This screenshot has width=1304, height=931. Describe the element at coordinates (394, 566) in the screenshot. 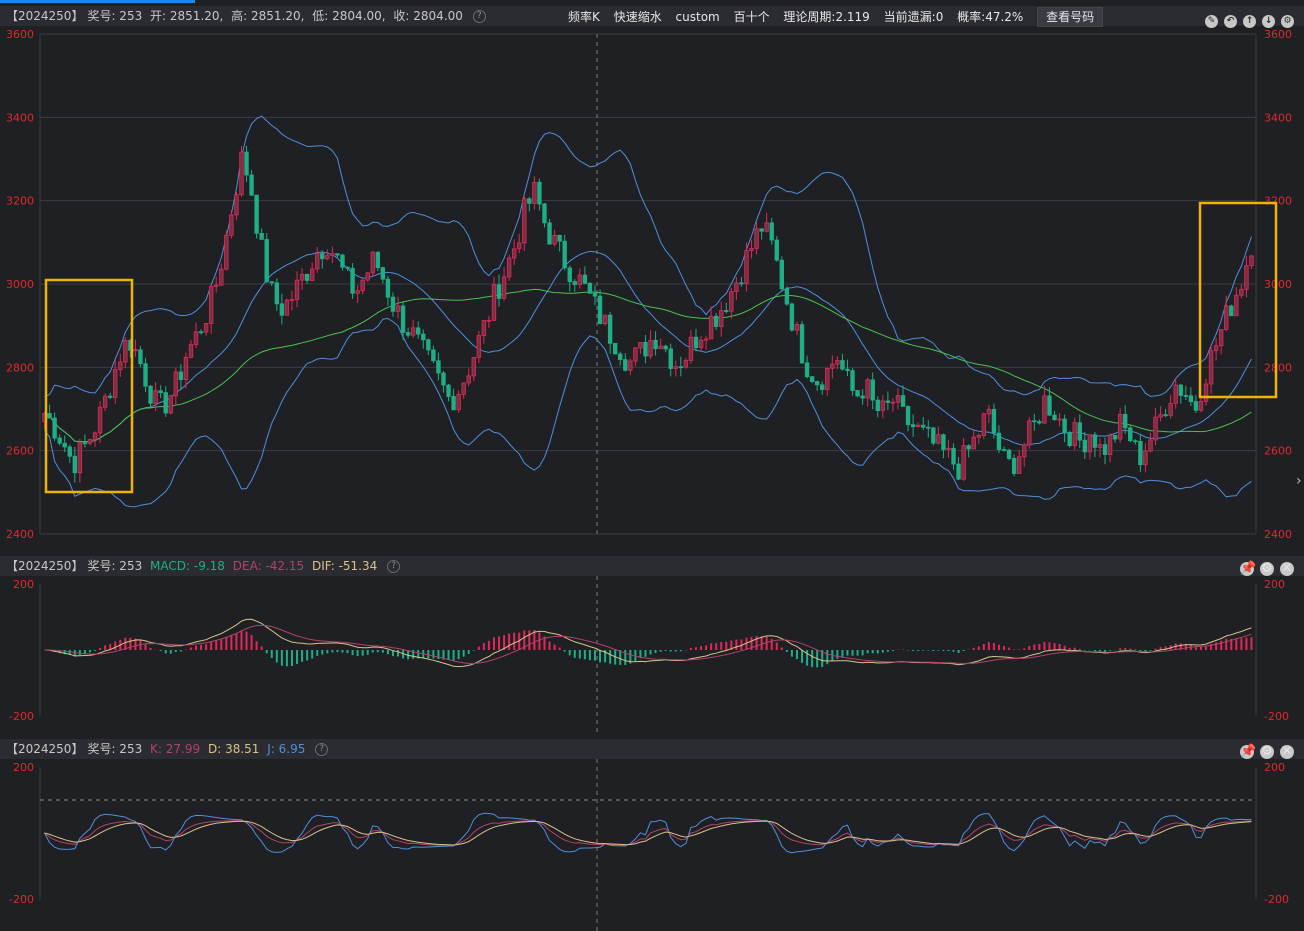

I see `macd-help-icon: ?` at that location.